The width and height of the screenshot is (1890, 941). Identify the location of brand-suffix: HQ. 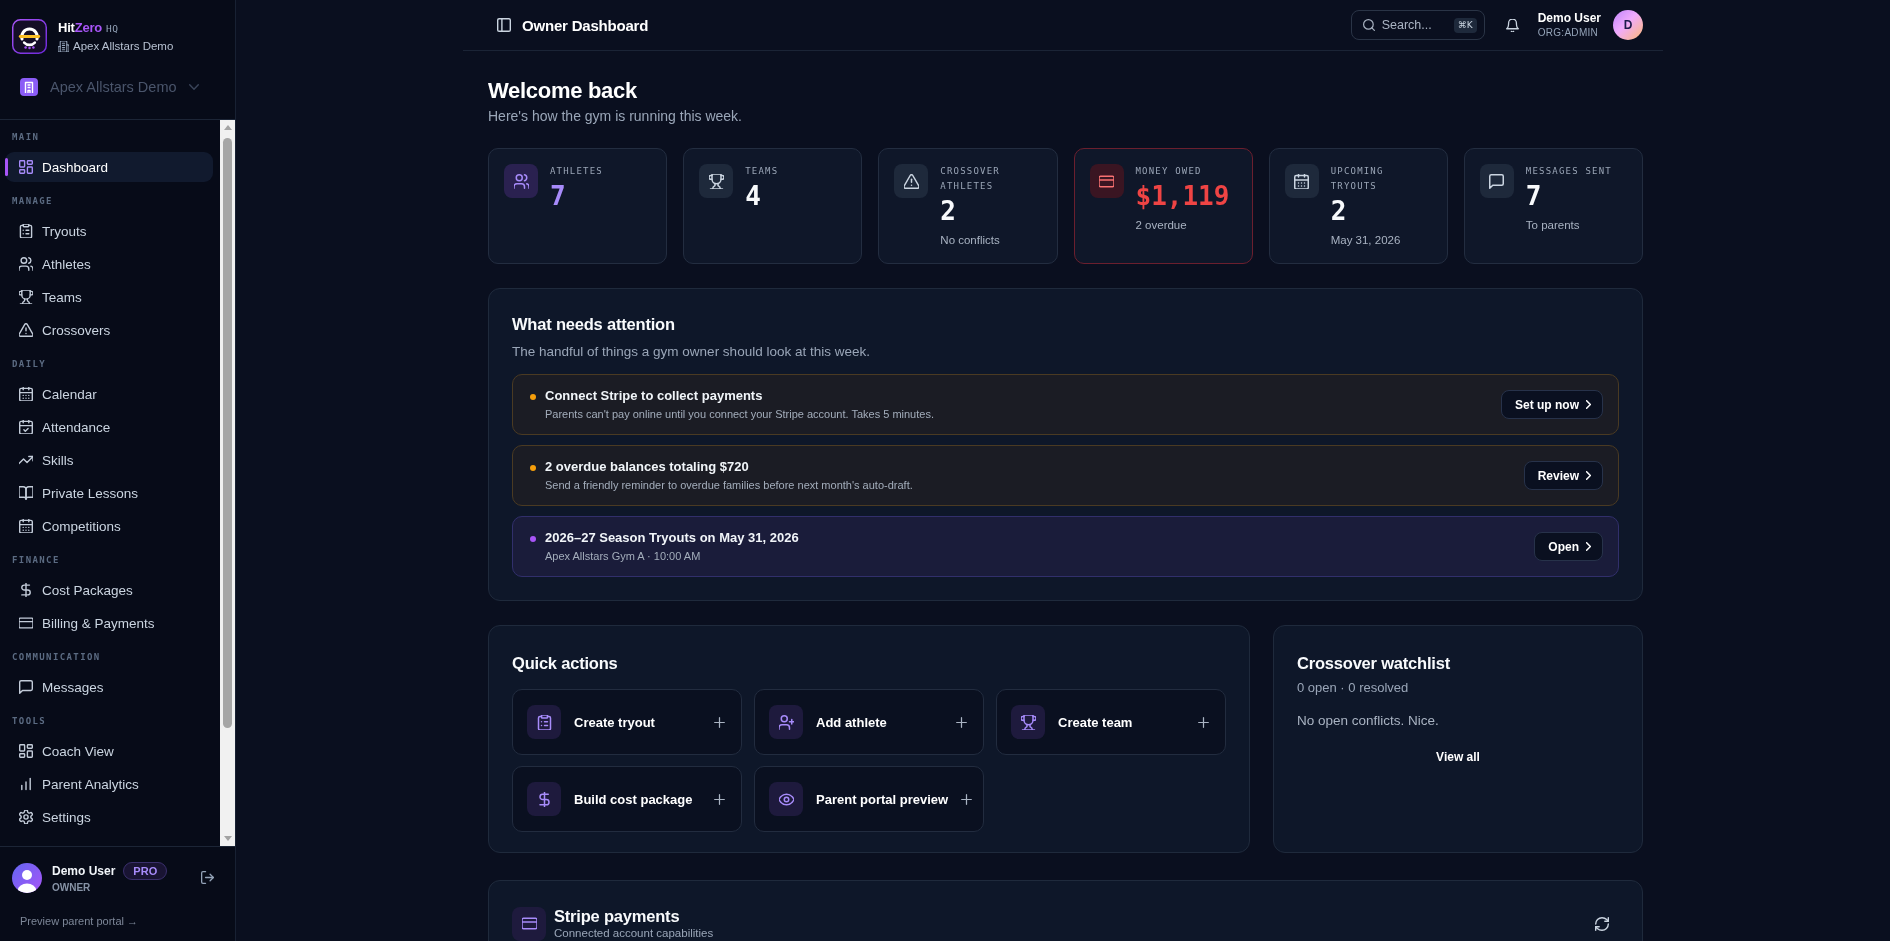
(112, 28).